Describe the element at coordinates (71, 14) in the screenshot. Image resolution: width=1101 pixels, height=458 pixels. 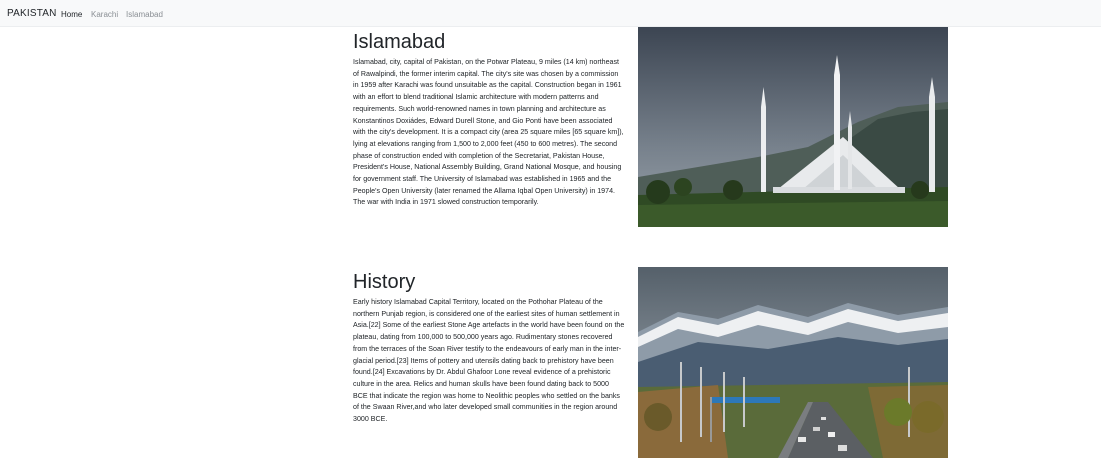
I see `nav-link-home: Home` at that location.